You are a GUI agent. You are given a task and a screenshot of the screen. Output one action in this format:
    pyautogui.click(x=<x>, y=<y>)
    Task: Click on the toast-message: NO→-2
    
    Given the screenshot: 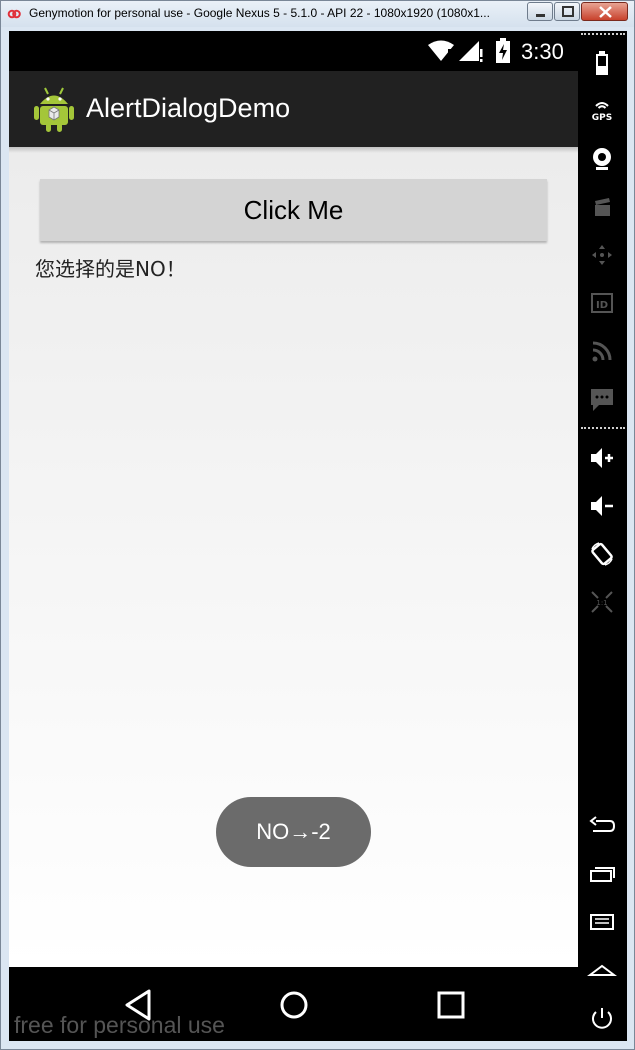 What is the action you would take?
    pyautogui.click(x=293, y=832)
    